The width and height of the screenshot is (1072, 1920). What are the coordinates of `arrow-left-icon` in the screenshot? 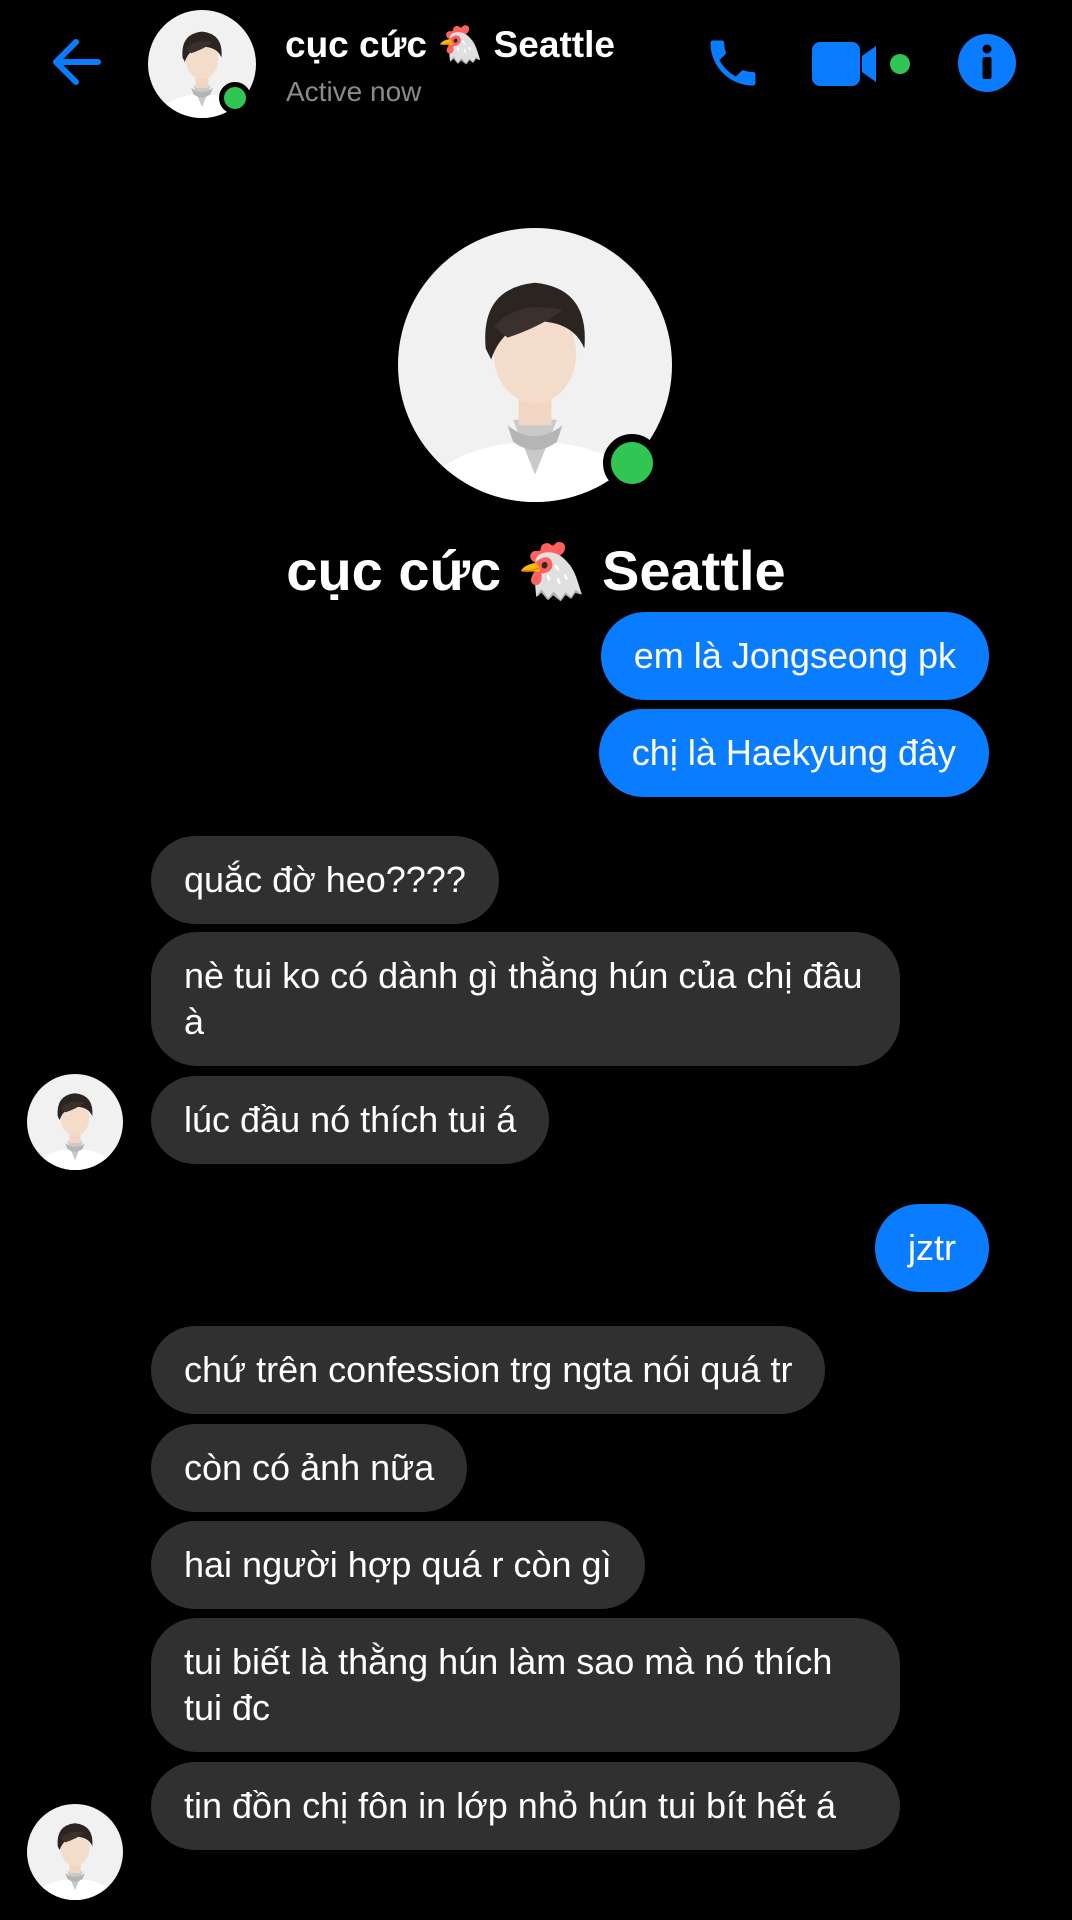 It's located at (77, 62).